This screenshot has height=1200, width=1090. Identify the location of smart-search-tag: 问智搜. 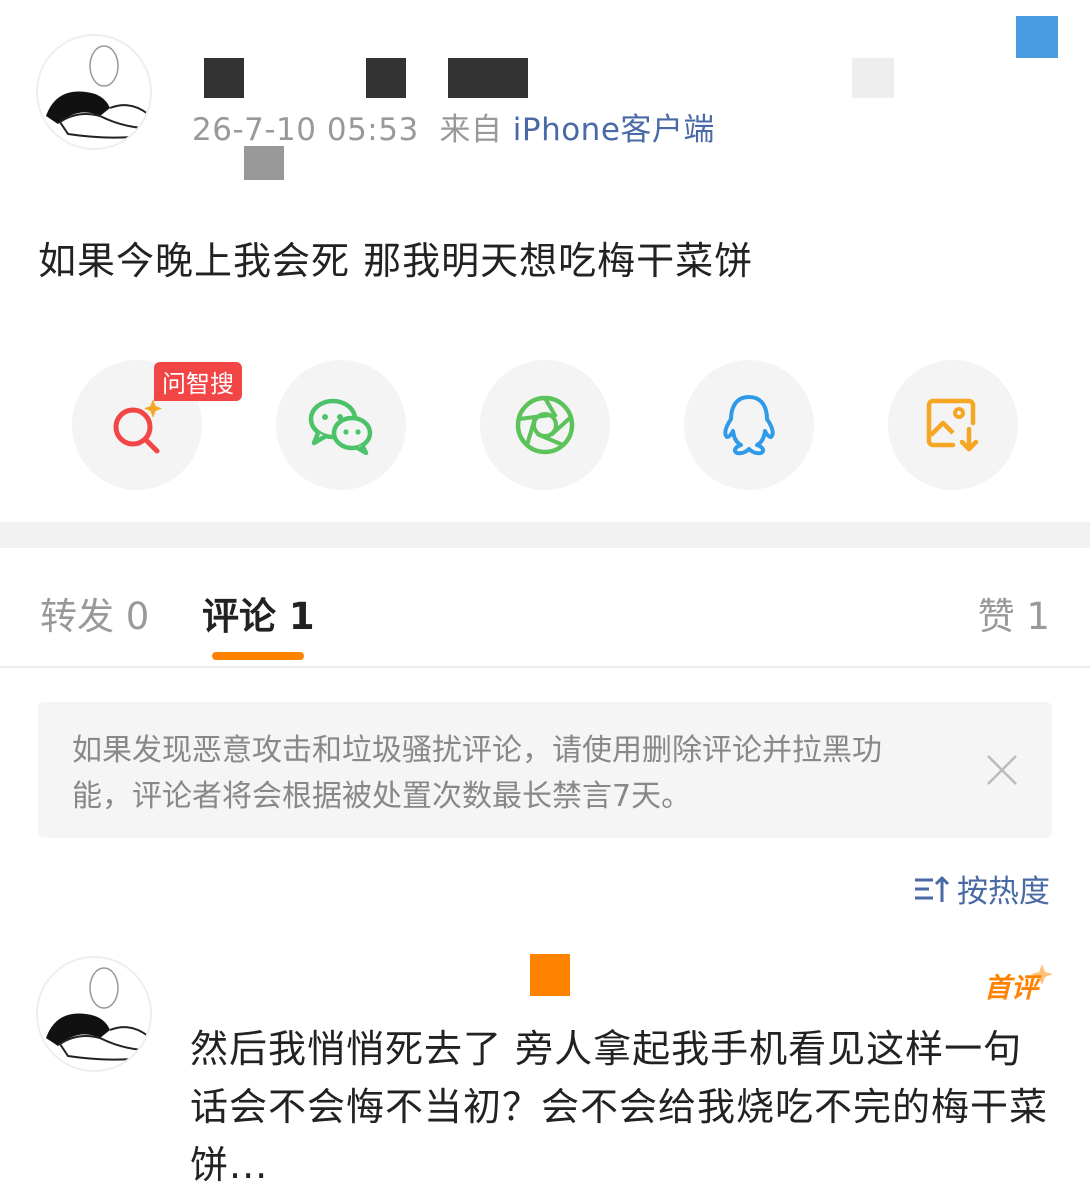
(198, 381).